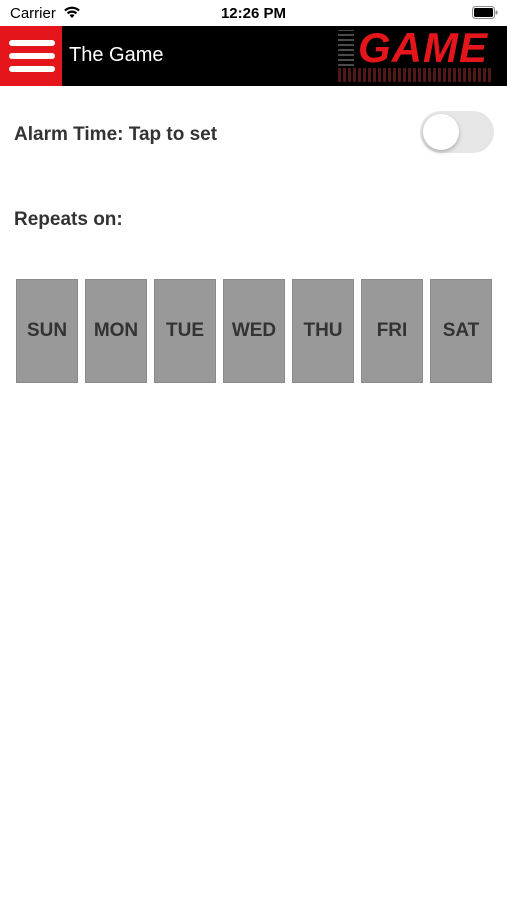 The image size is (507, 900). I want to click on hamburger-menu-button, so click(31, 56).